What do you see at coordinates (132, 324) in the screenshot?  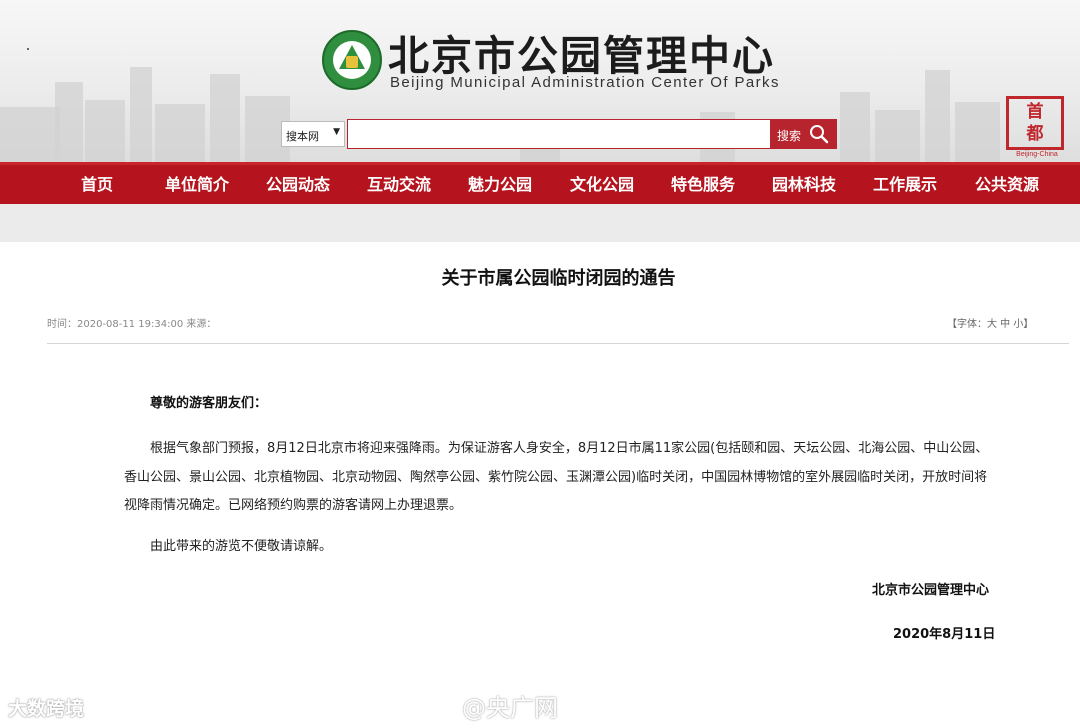 I see `article-meta: 时间：2020-08-11 19:34:00 来源：` at bounding box center [132, 324].